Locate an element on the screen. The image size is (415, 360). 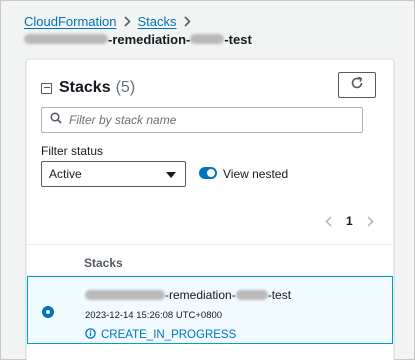
current-stack-name: -remediation- -test is located at coordinates (138, 39).